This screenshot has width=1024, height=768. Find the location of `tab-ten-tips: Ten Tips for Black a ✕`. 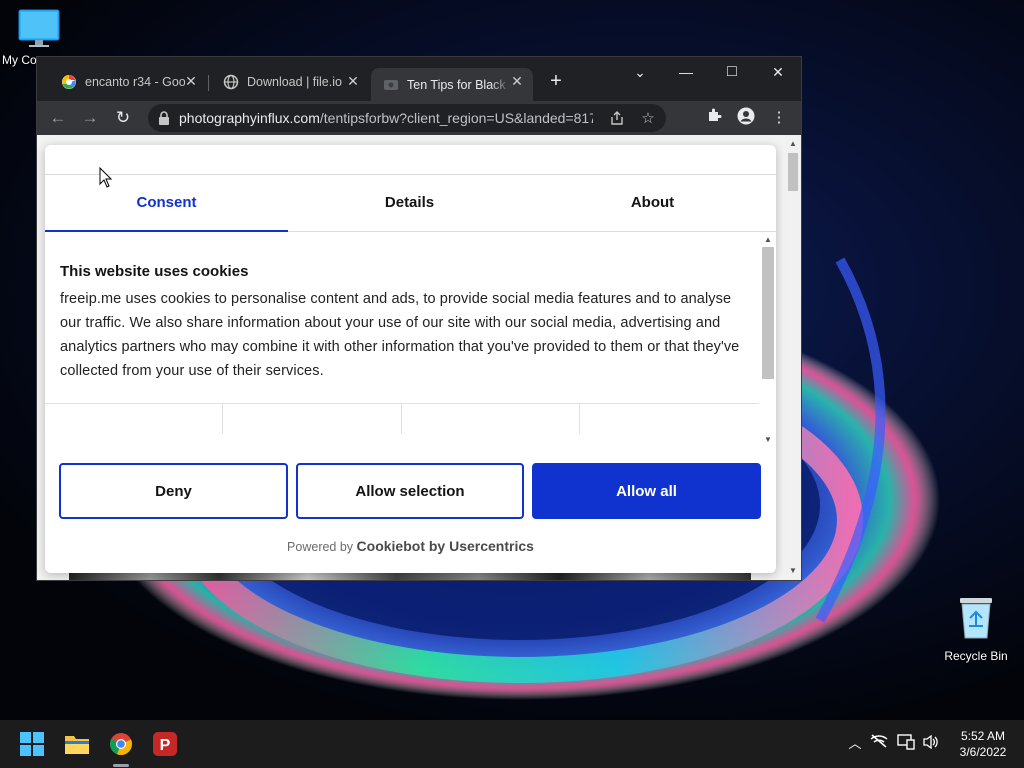

tab-ten-tips: Ten Tips for Black a ✕ is located at coordinates (452, 84).